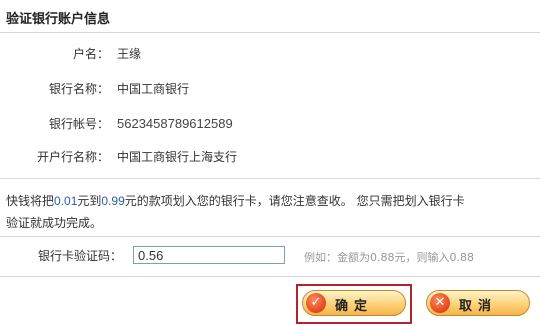 This screenshot has height=326, width=540. What do you see at coordinates (89, 201) in the screenshot?
I see `notice-part2: 元到` at bounding box center [89, 201].